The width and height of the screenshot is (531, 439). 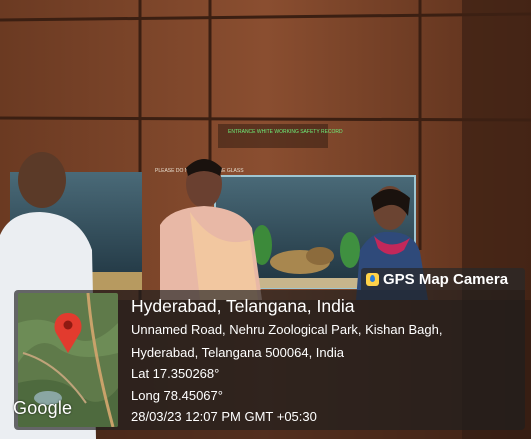 I want to click on datetime: 28/03/23 12:07 PM GMT +05:30, so click(x=224, y=416).